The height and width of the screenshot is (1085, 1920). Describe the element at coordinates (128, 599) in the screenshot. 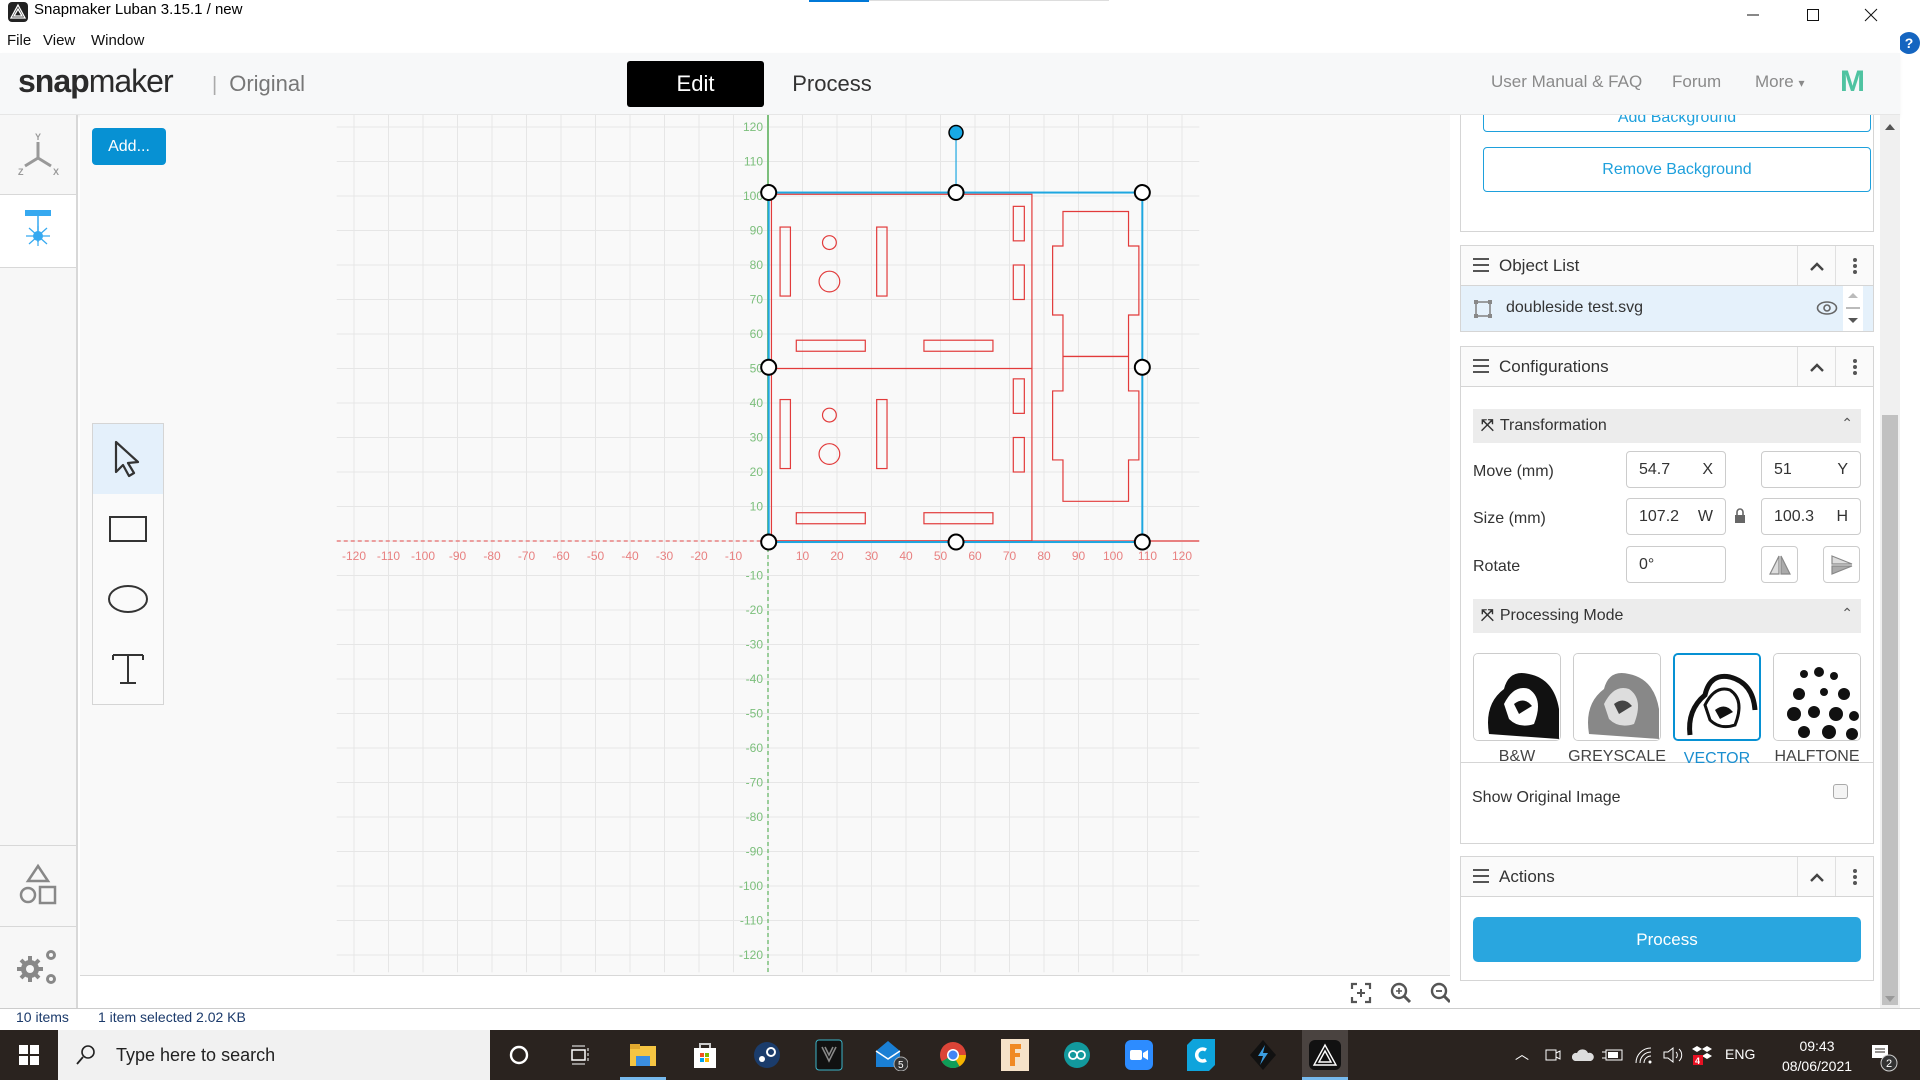

I see `tool-ellipse` at that location.